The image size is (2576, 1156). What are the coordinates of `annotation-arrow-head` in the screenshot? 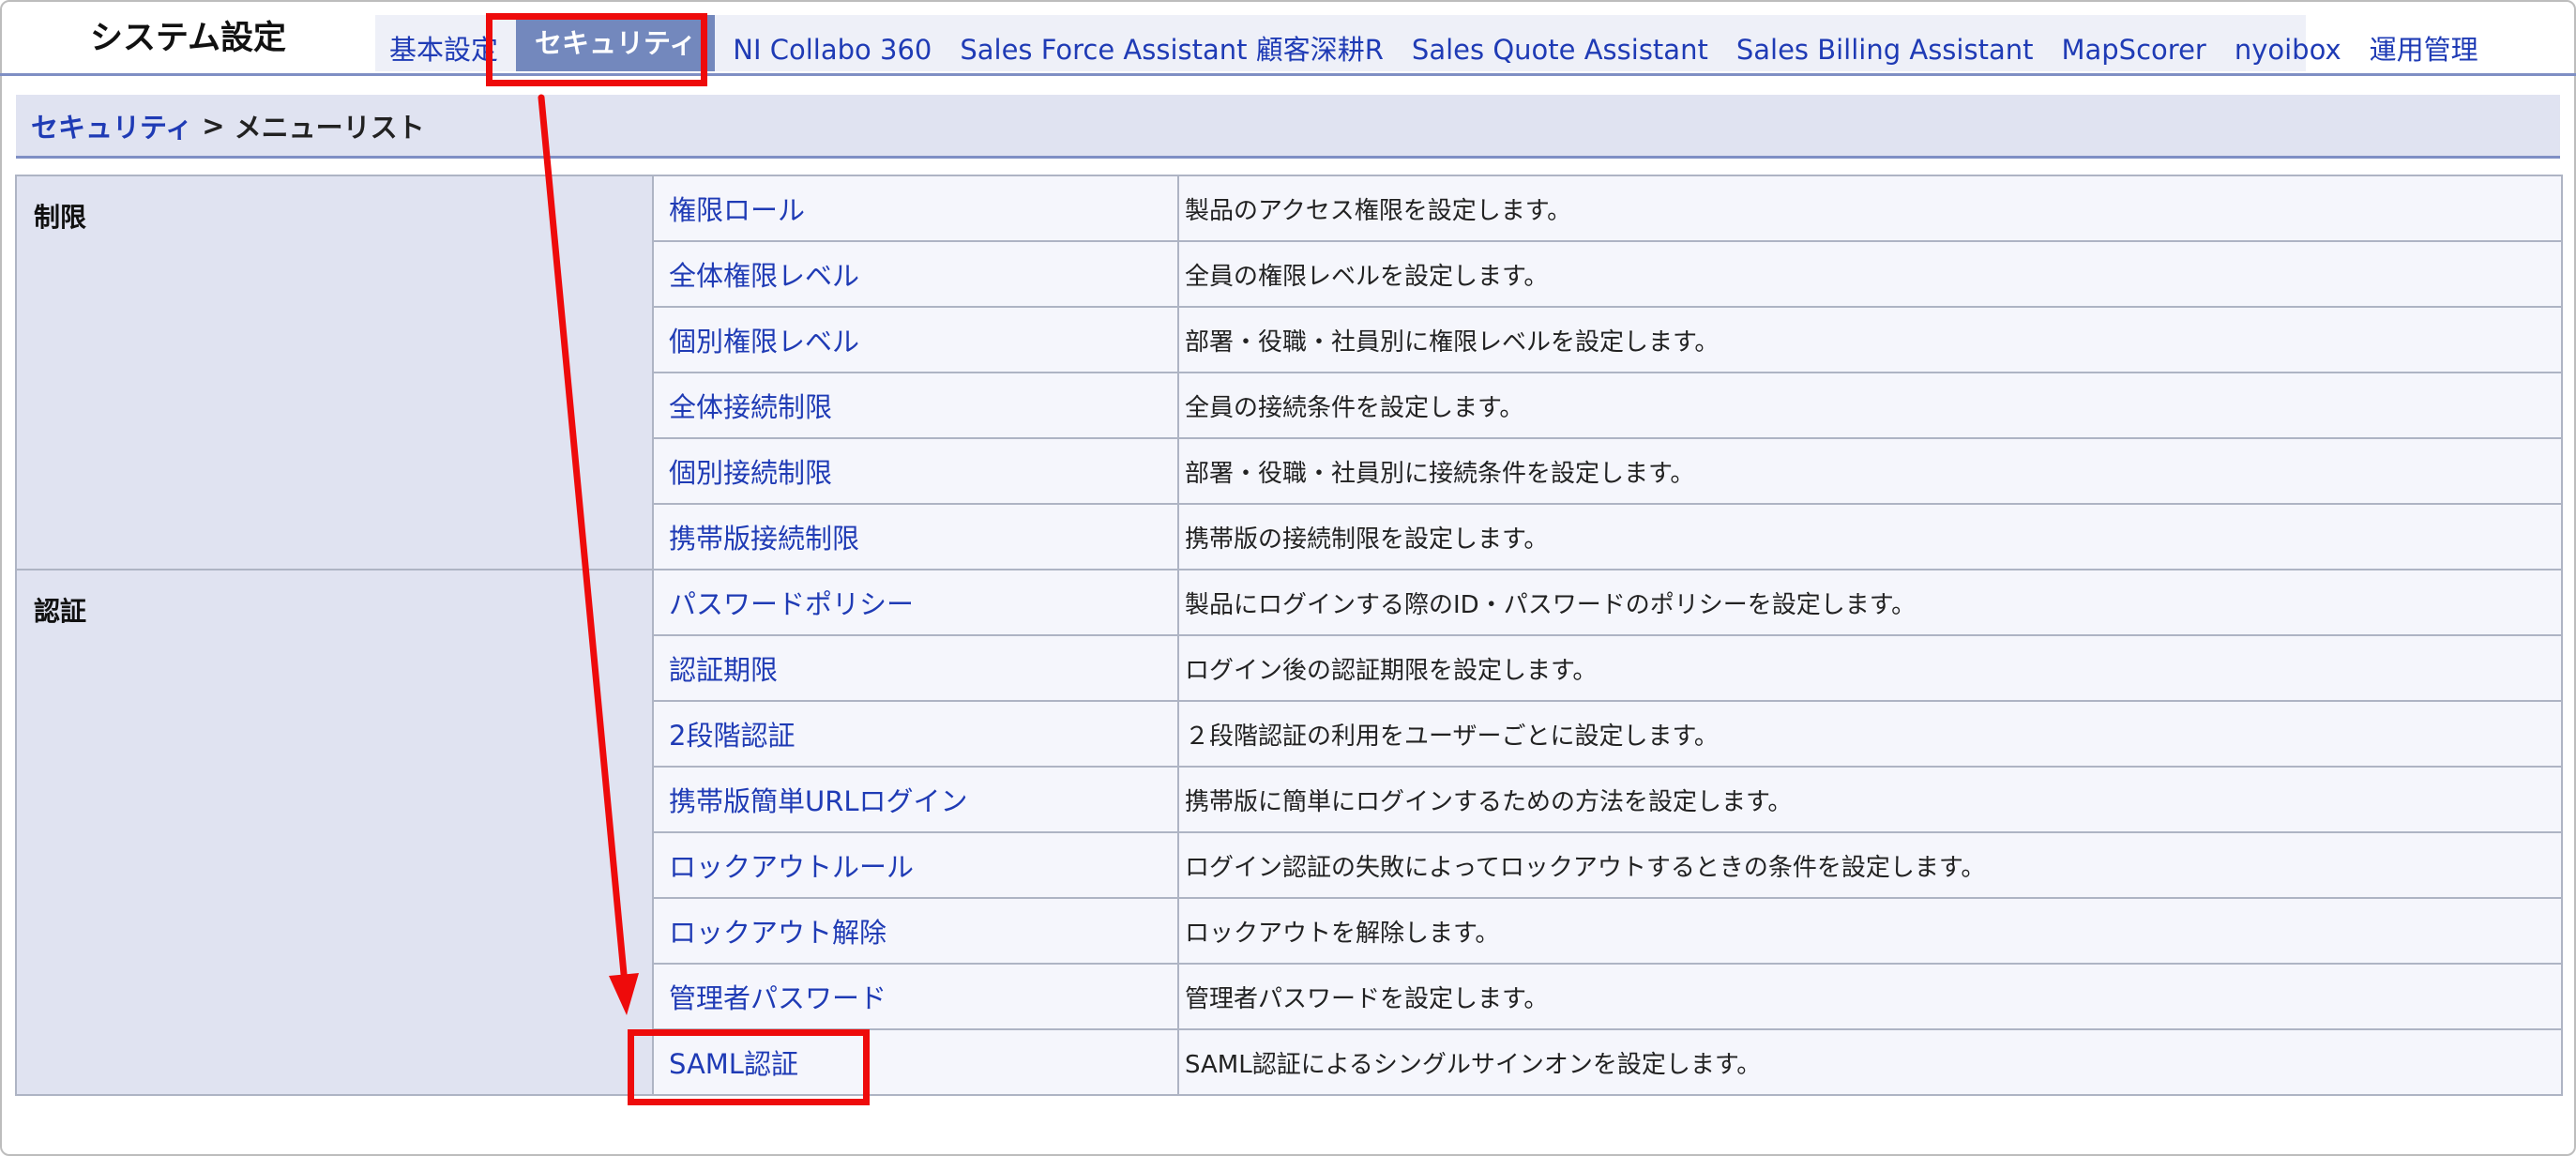 It's located at (624, 994).